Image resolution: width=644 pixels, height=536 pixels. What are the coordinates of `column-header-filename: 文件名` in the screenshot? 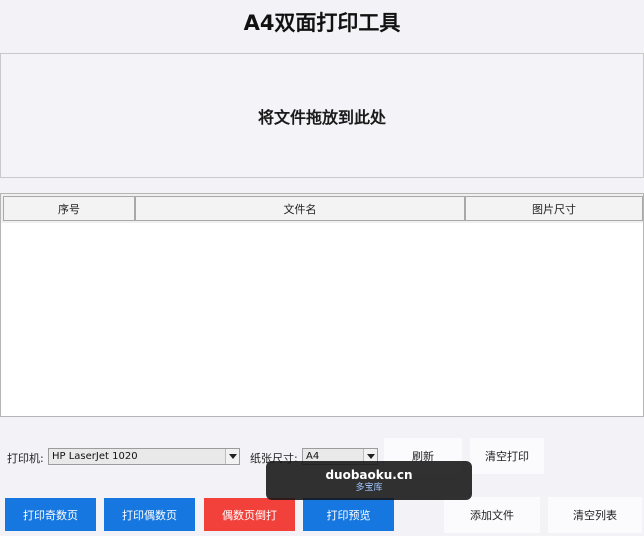 It's located at (300, 208).